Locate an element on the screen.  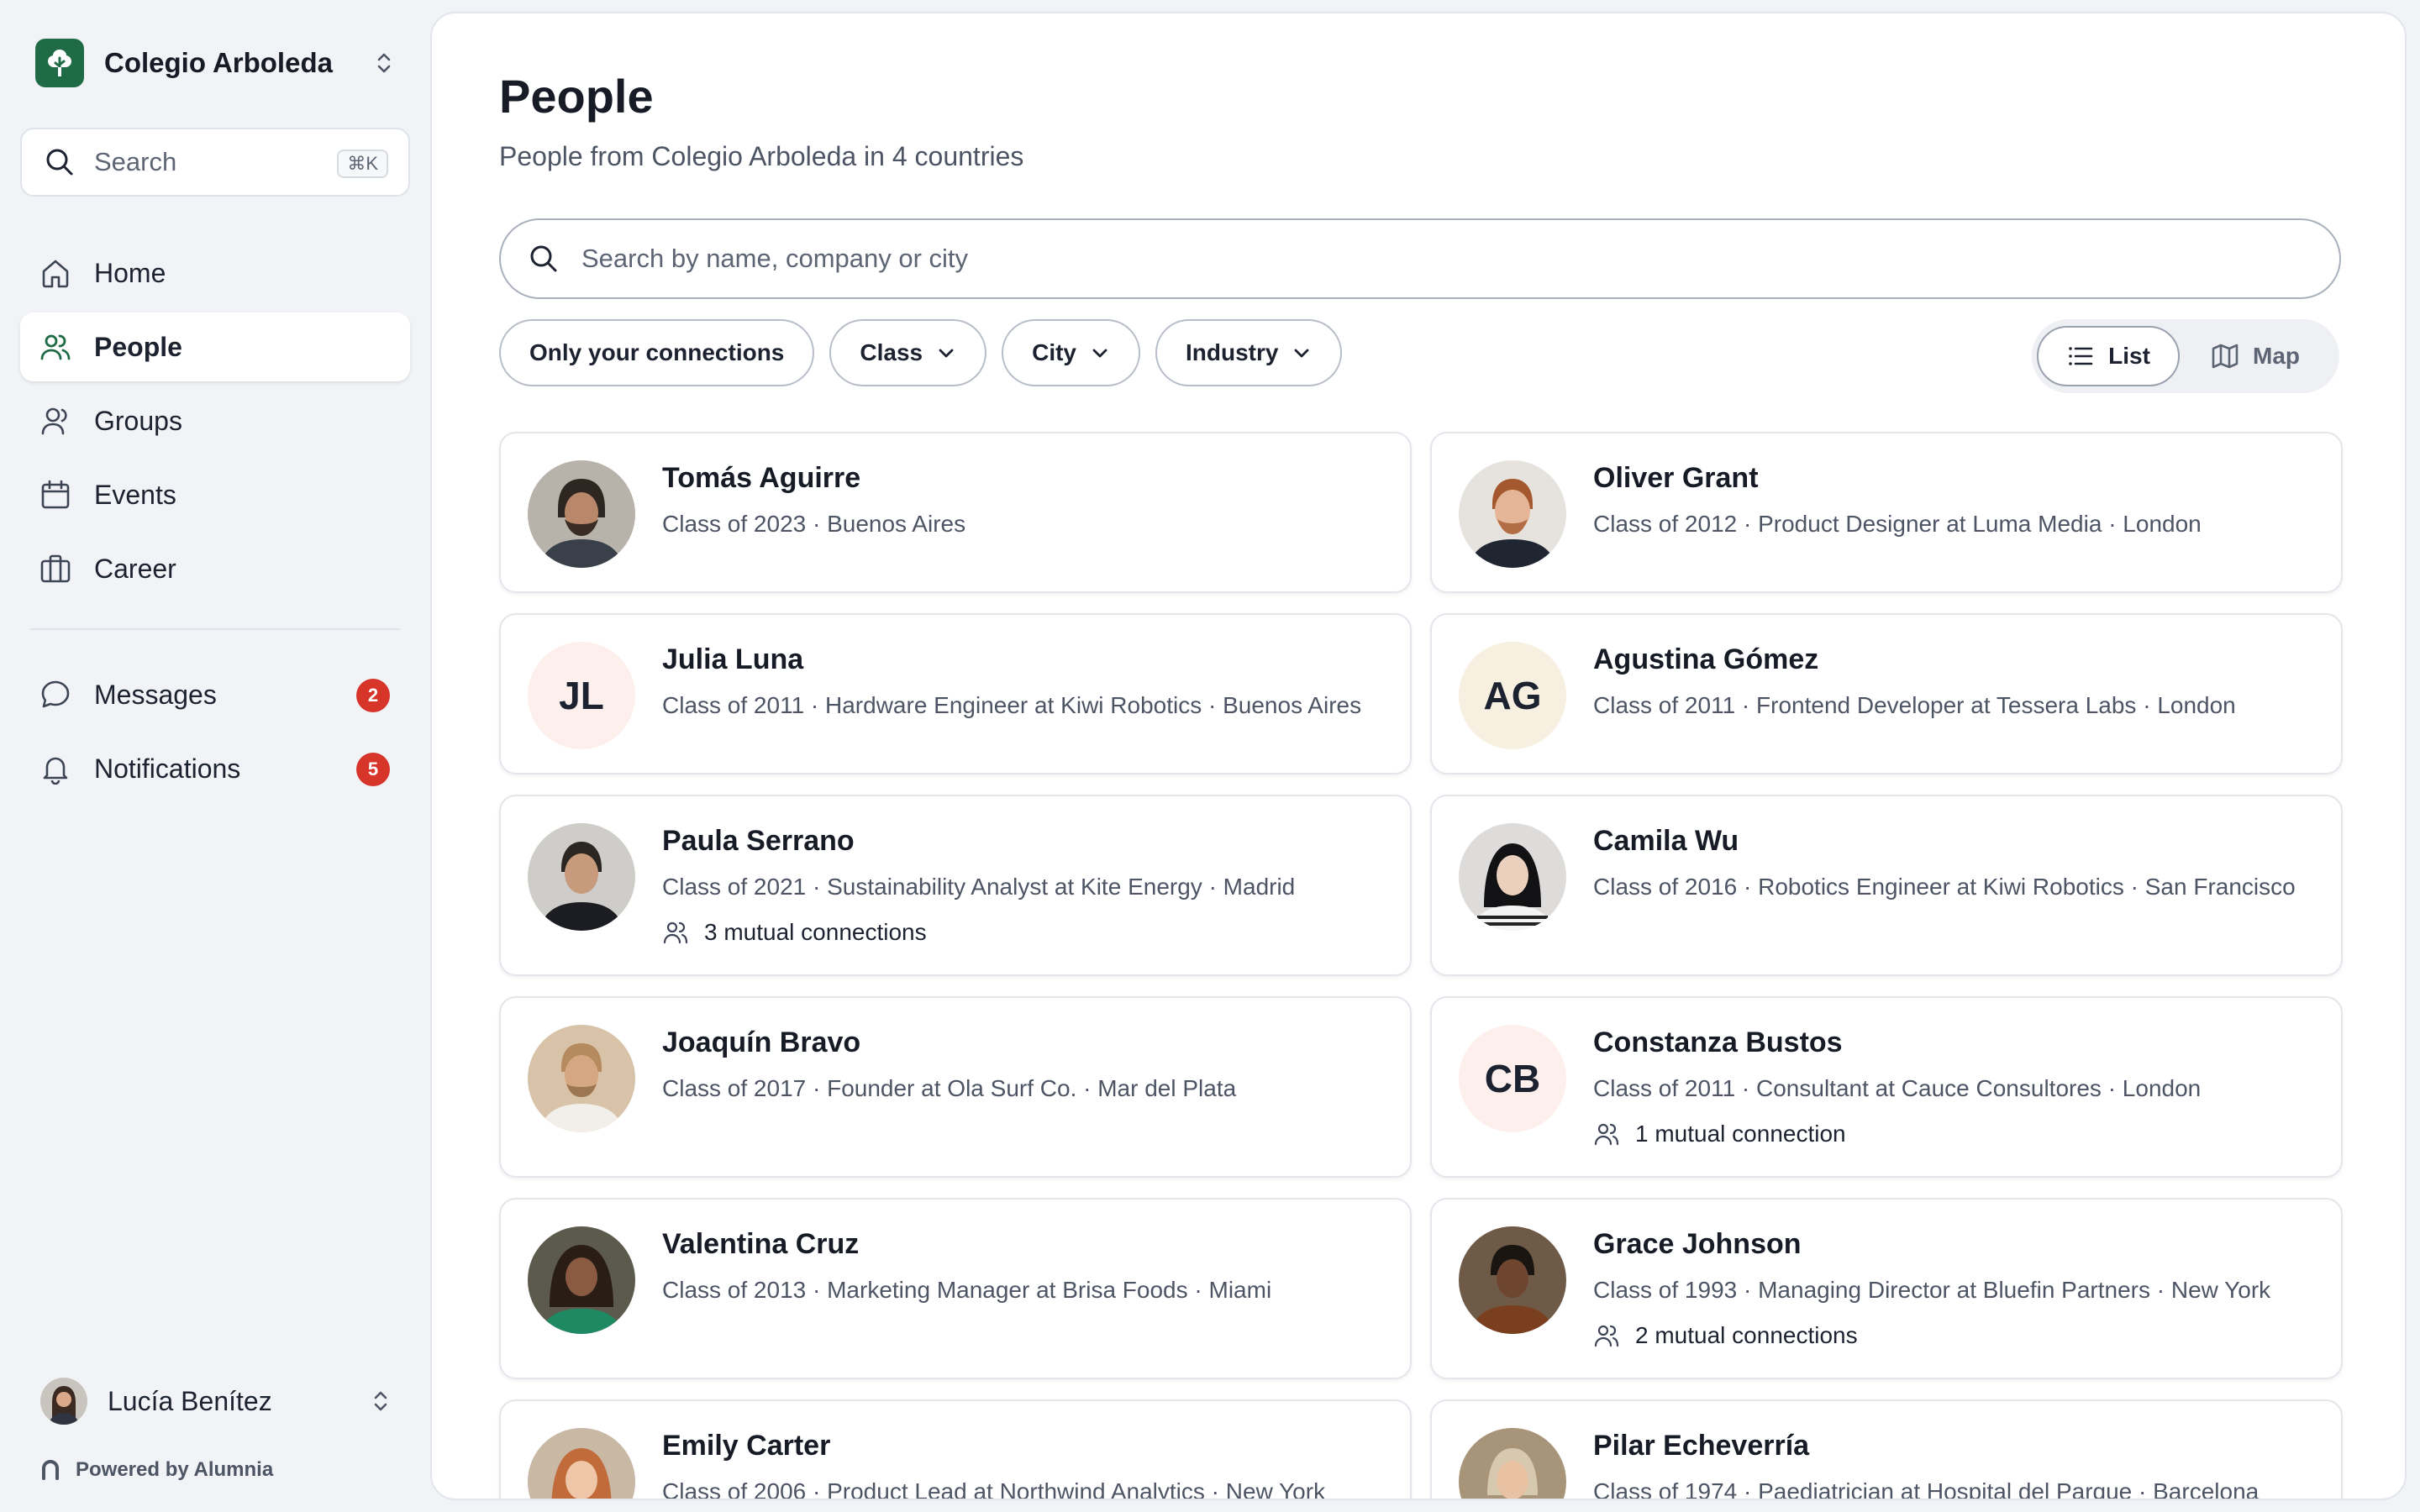
groups-icon is located at coordinates (55, 421).